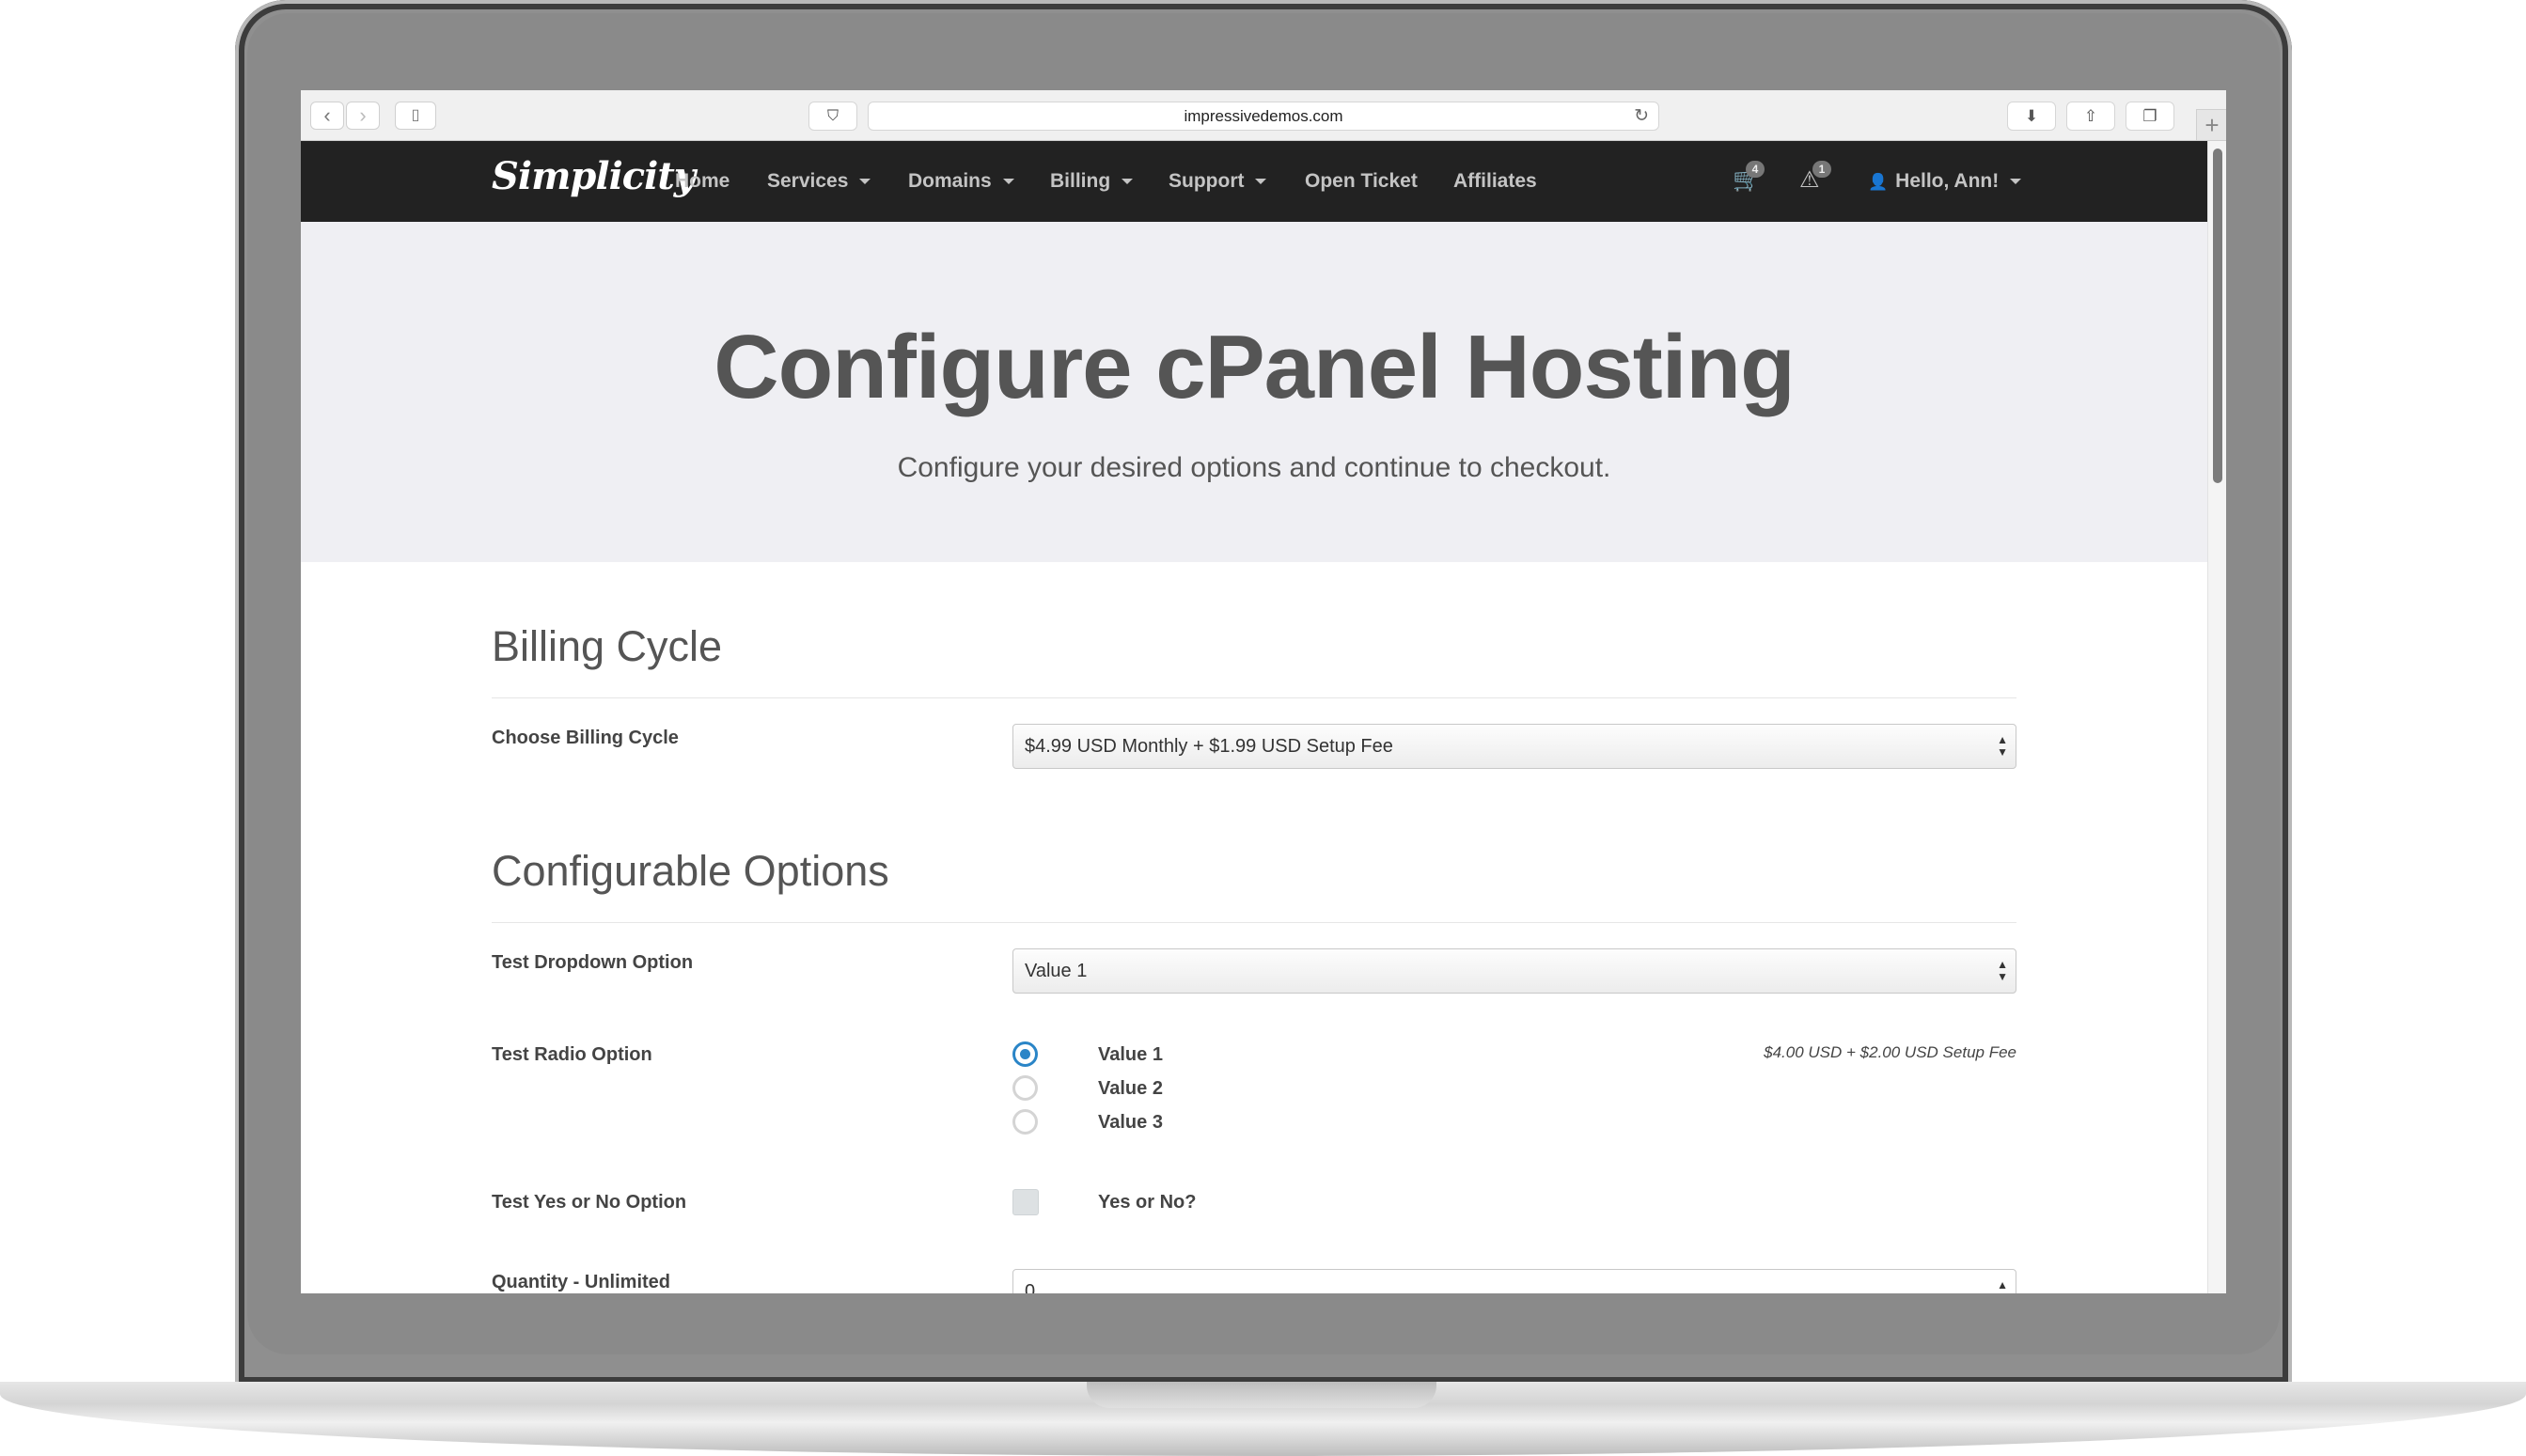 This screenshot has height=1456, width=2526. Describe the element at coordinates (363, 116) in the screenshot. I see `forward-icon: ›` at that location.